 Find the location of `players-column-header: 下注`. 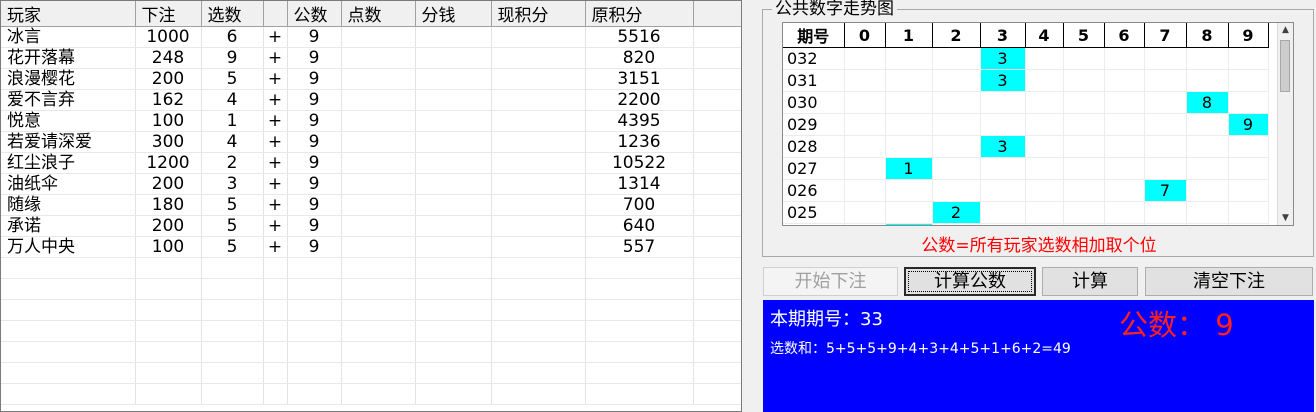

players-column-header: 下注 is located at coordinates (168, 14).